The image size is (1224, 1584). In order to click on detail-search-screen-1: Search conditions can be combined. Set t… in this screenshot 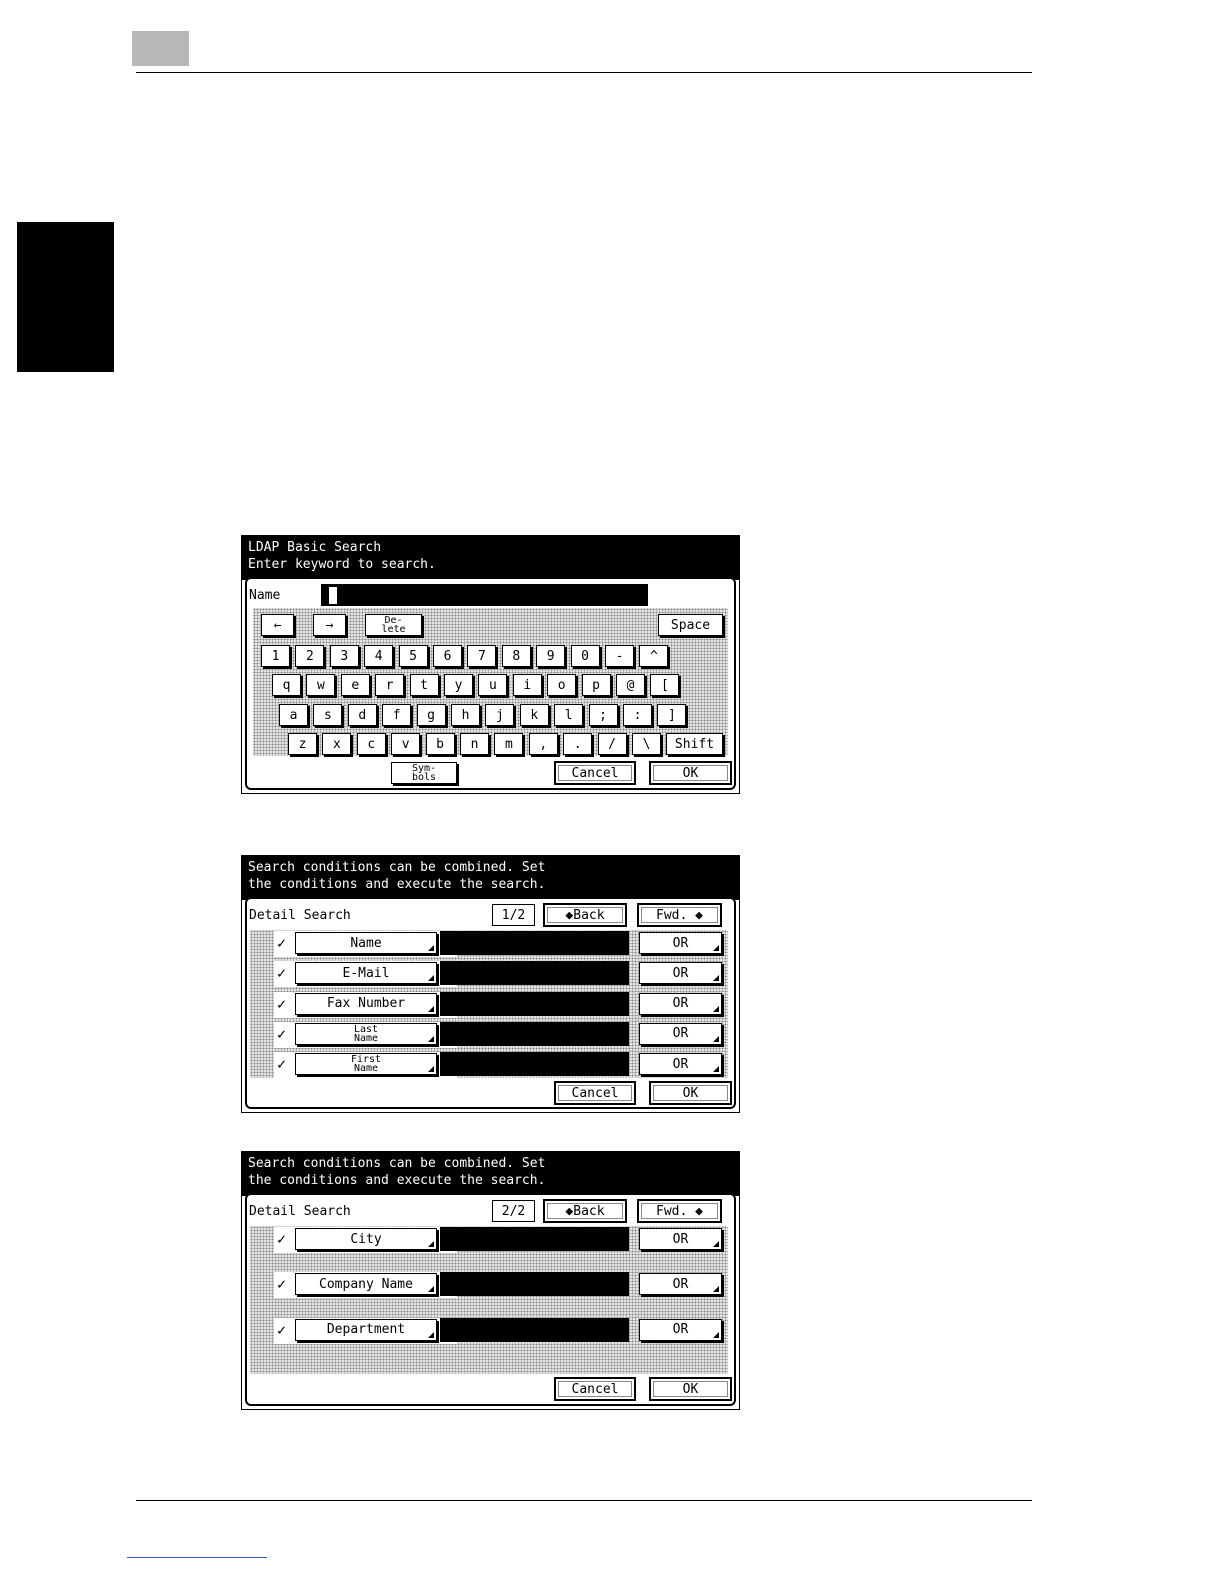, I will do `click(490, 984)`.